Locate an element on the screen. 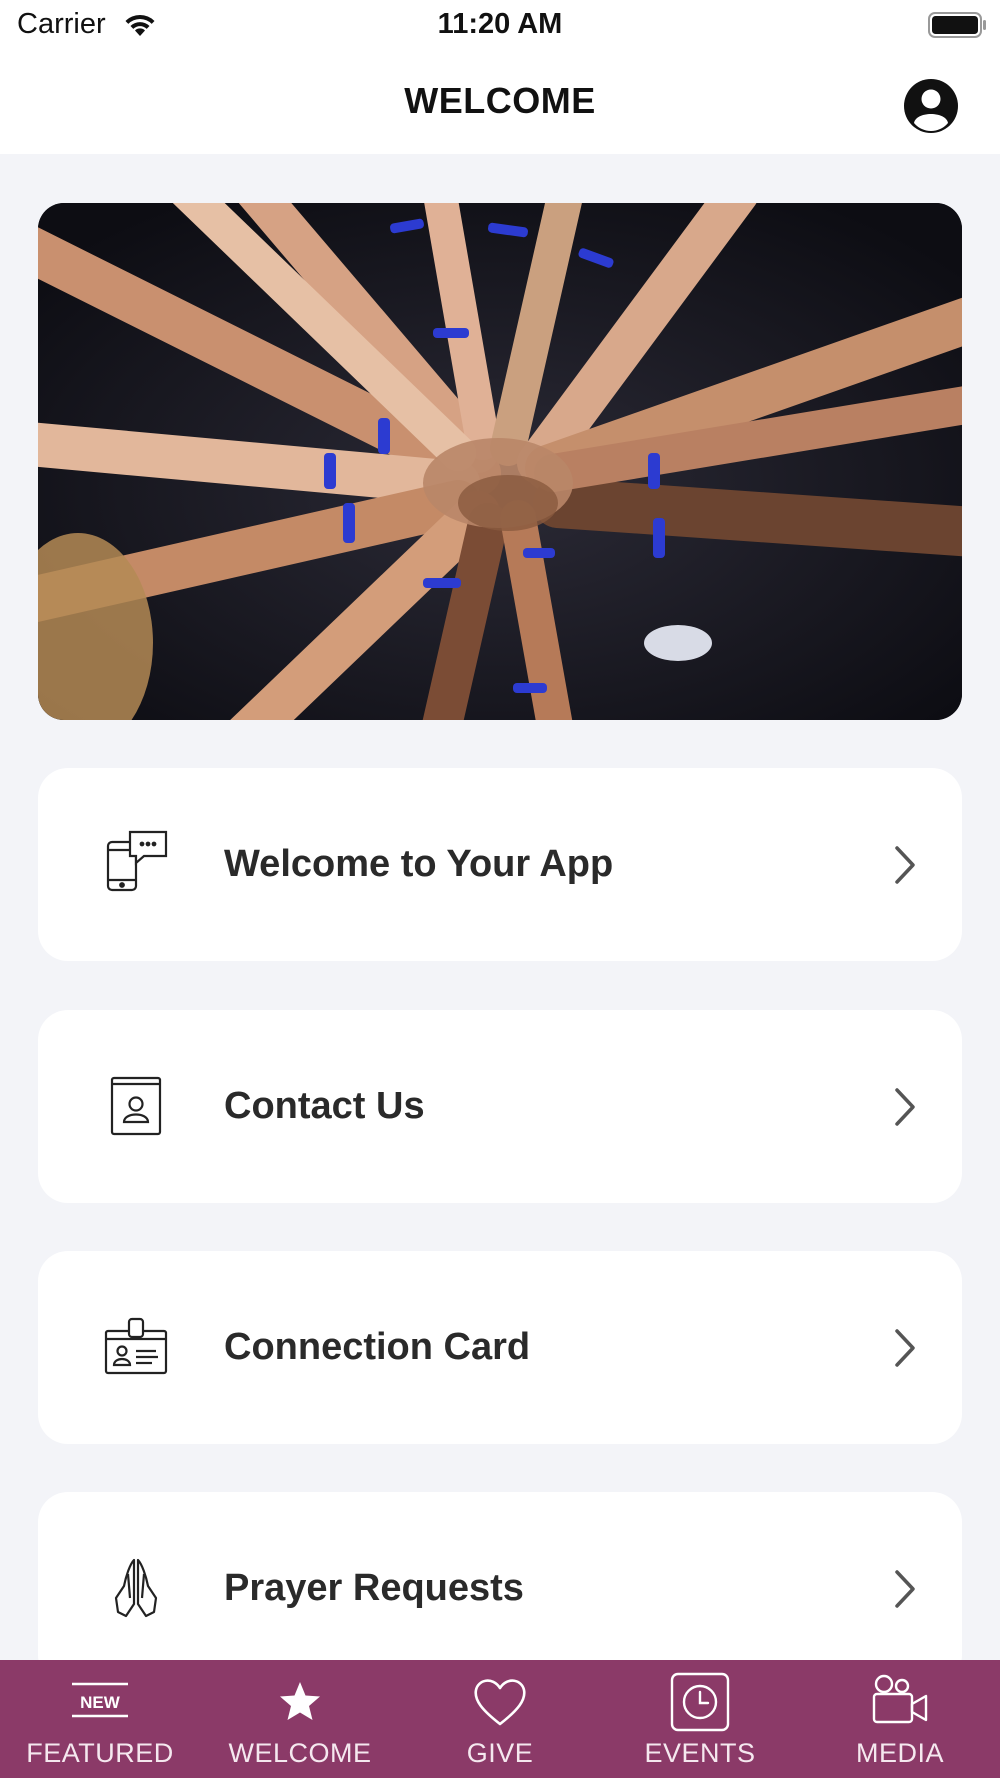 This screenshot has width=1000, height=1778. tab-featured: NEW FEATURED is located at coordinates (100, 1719).